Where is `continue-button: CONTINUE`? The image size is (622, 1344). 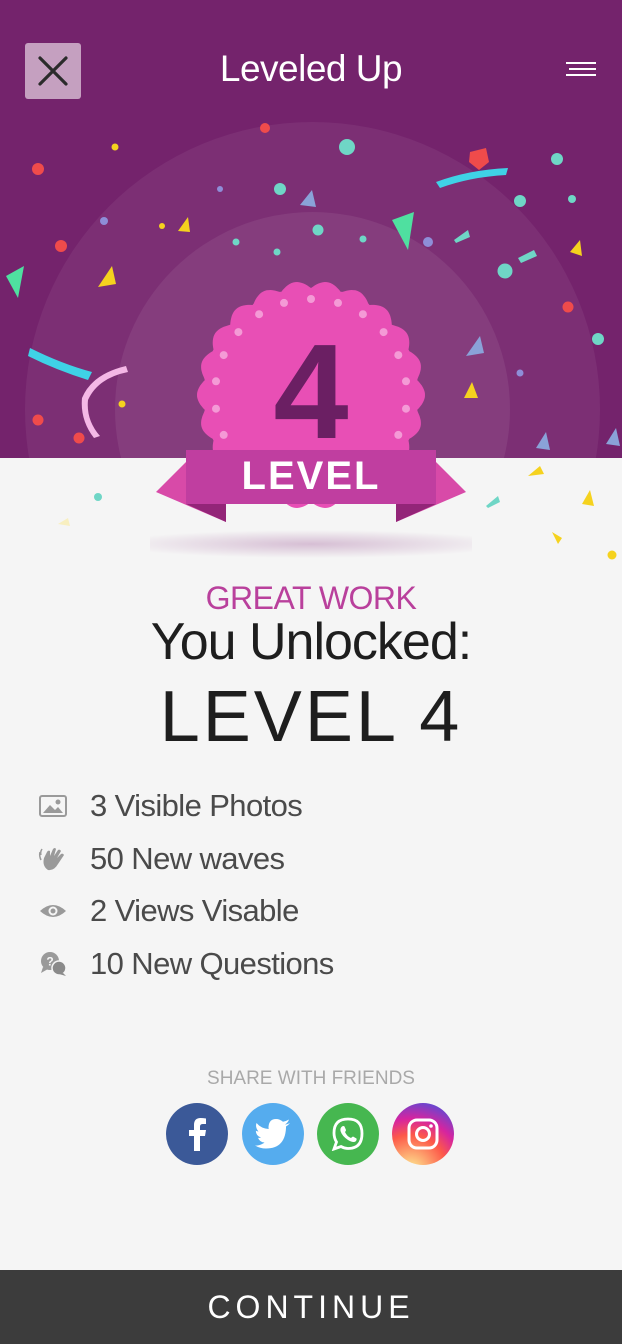 continue-button: CONTINUE is located at coordinates (311, 1307).